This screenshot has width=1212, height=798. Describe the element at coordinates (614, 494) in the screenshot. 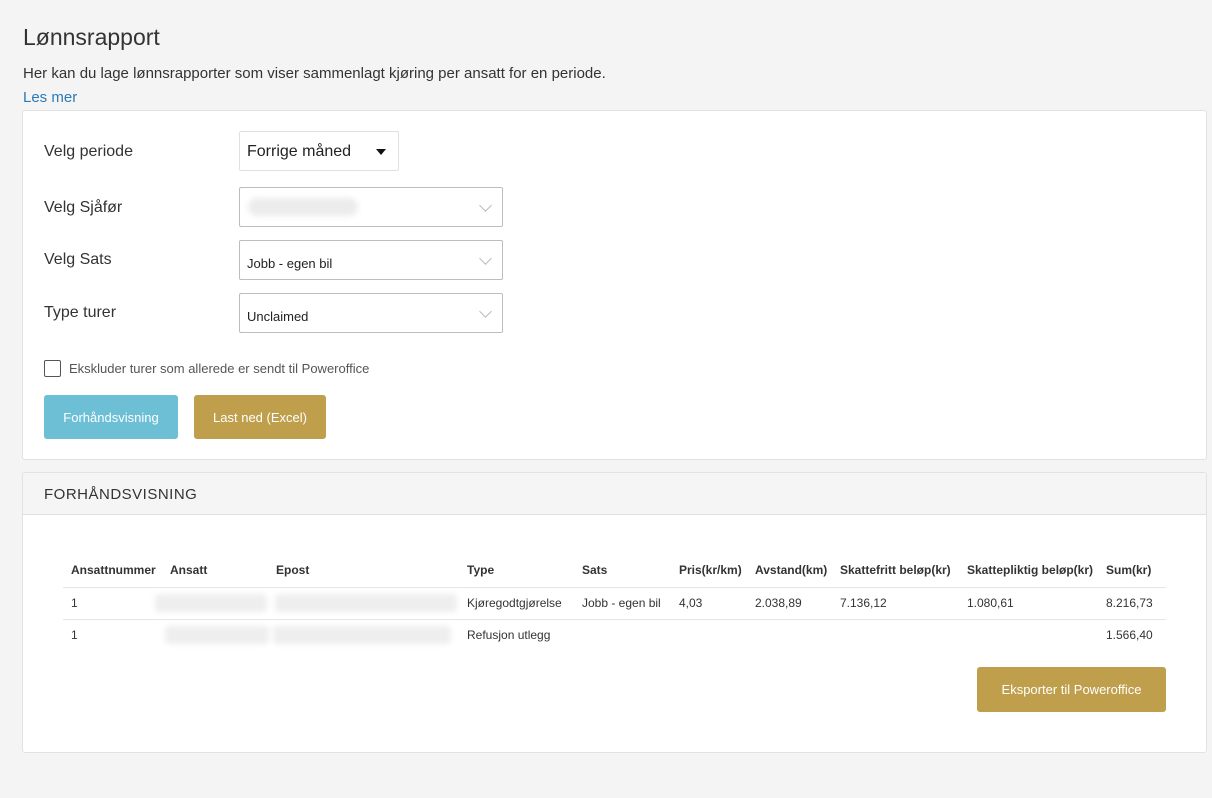

I see `preview-card-header: FORHÅNDSVISNING` at that location.